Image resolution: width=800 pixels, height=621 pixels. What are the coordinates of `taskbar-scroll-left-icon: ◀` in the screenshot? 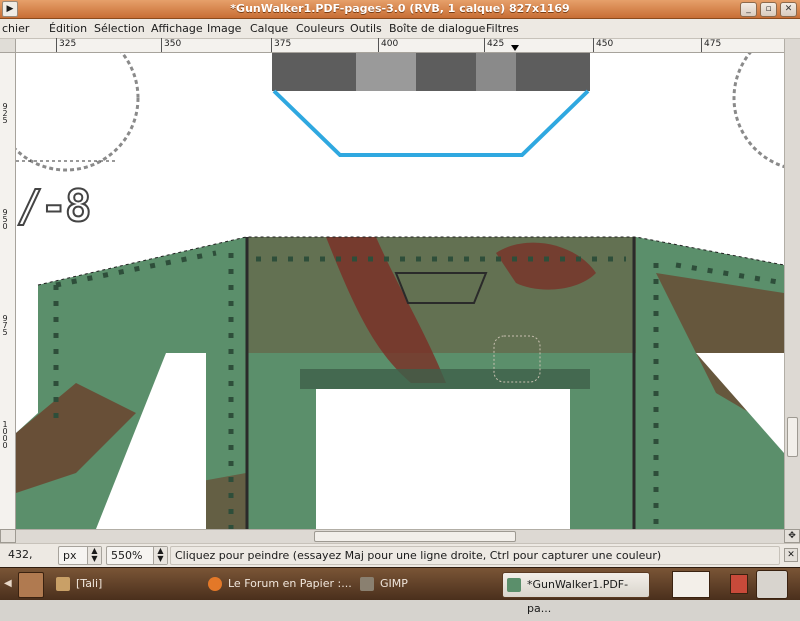 It's located at (9, 584).